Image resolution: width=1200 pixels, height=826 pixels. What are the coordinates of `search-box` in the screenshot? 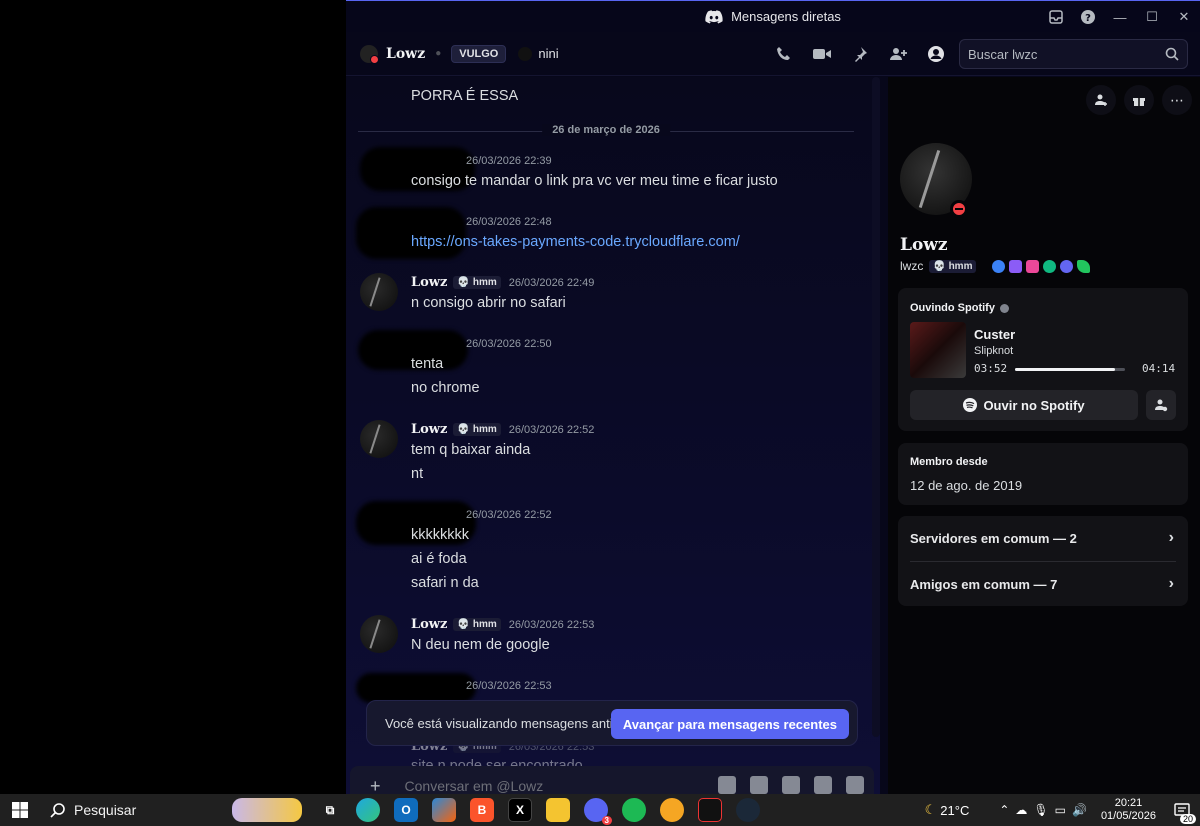 It's located at (1073, 54).